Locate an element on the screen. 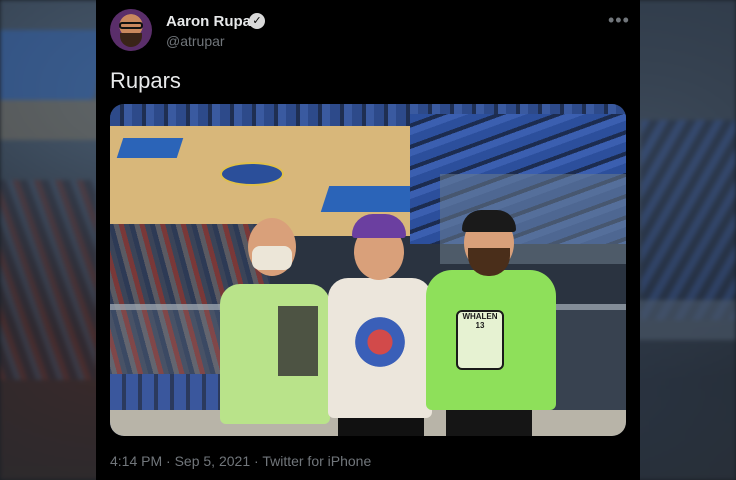 This screenshot has width=736, height=480. tweet-text: Rupars is located at coordinates (145, 80).